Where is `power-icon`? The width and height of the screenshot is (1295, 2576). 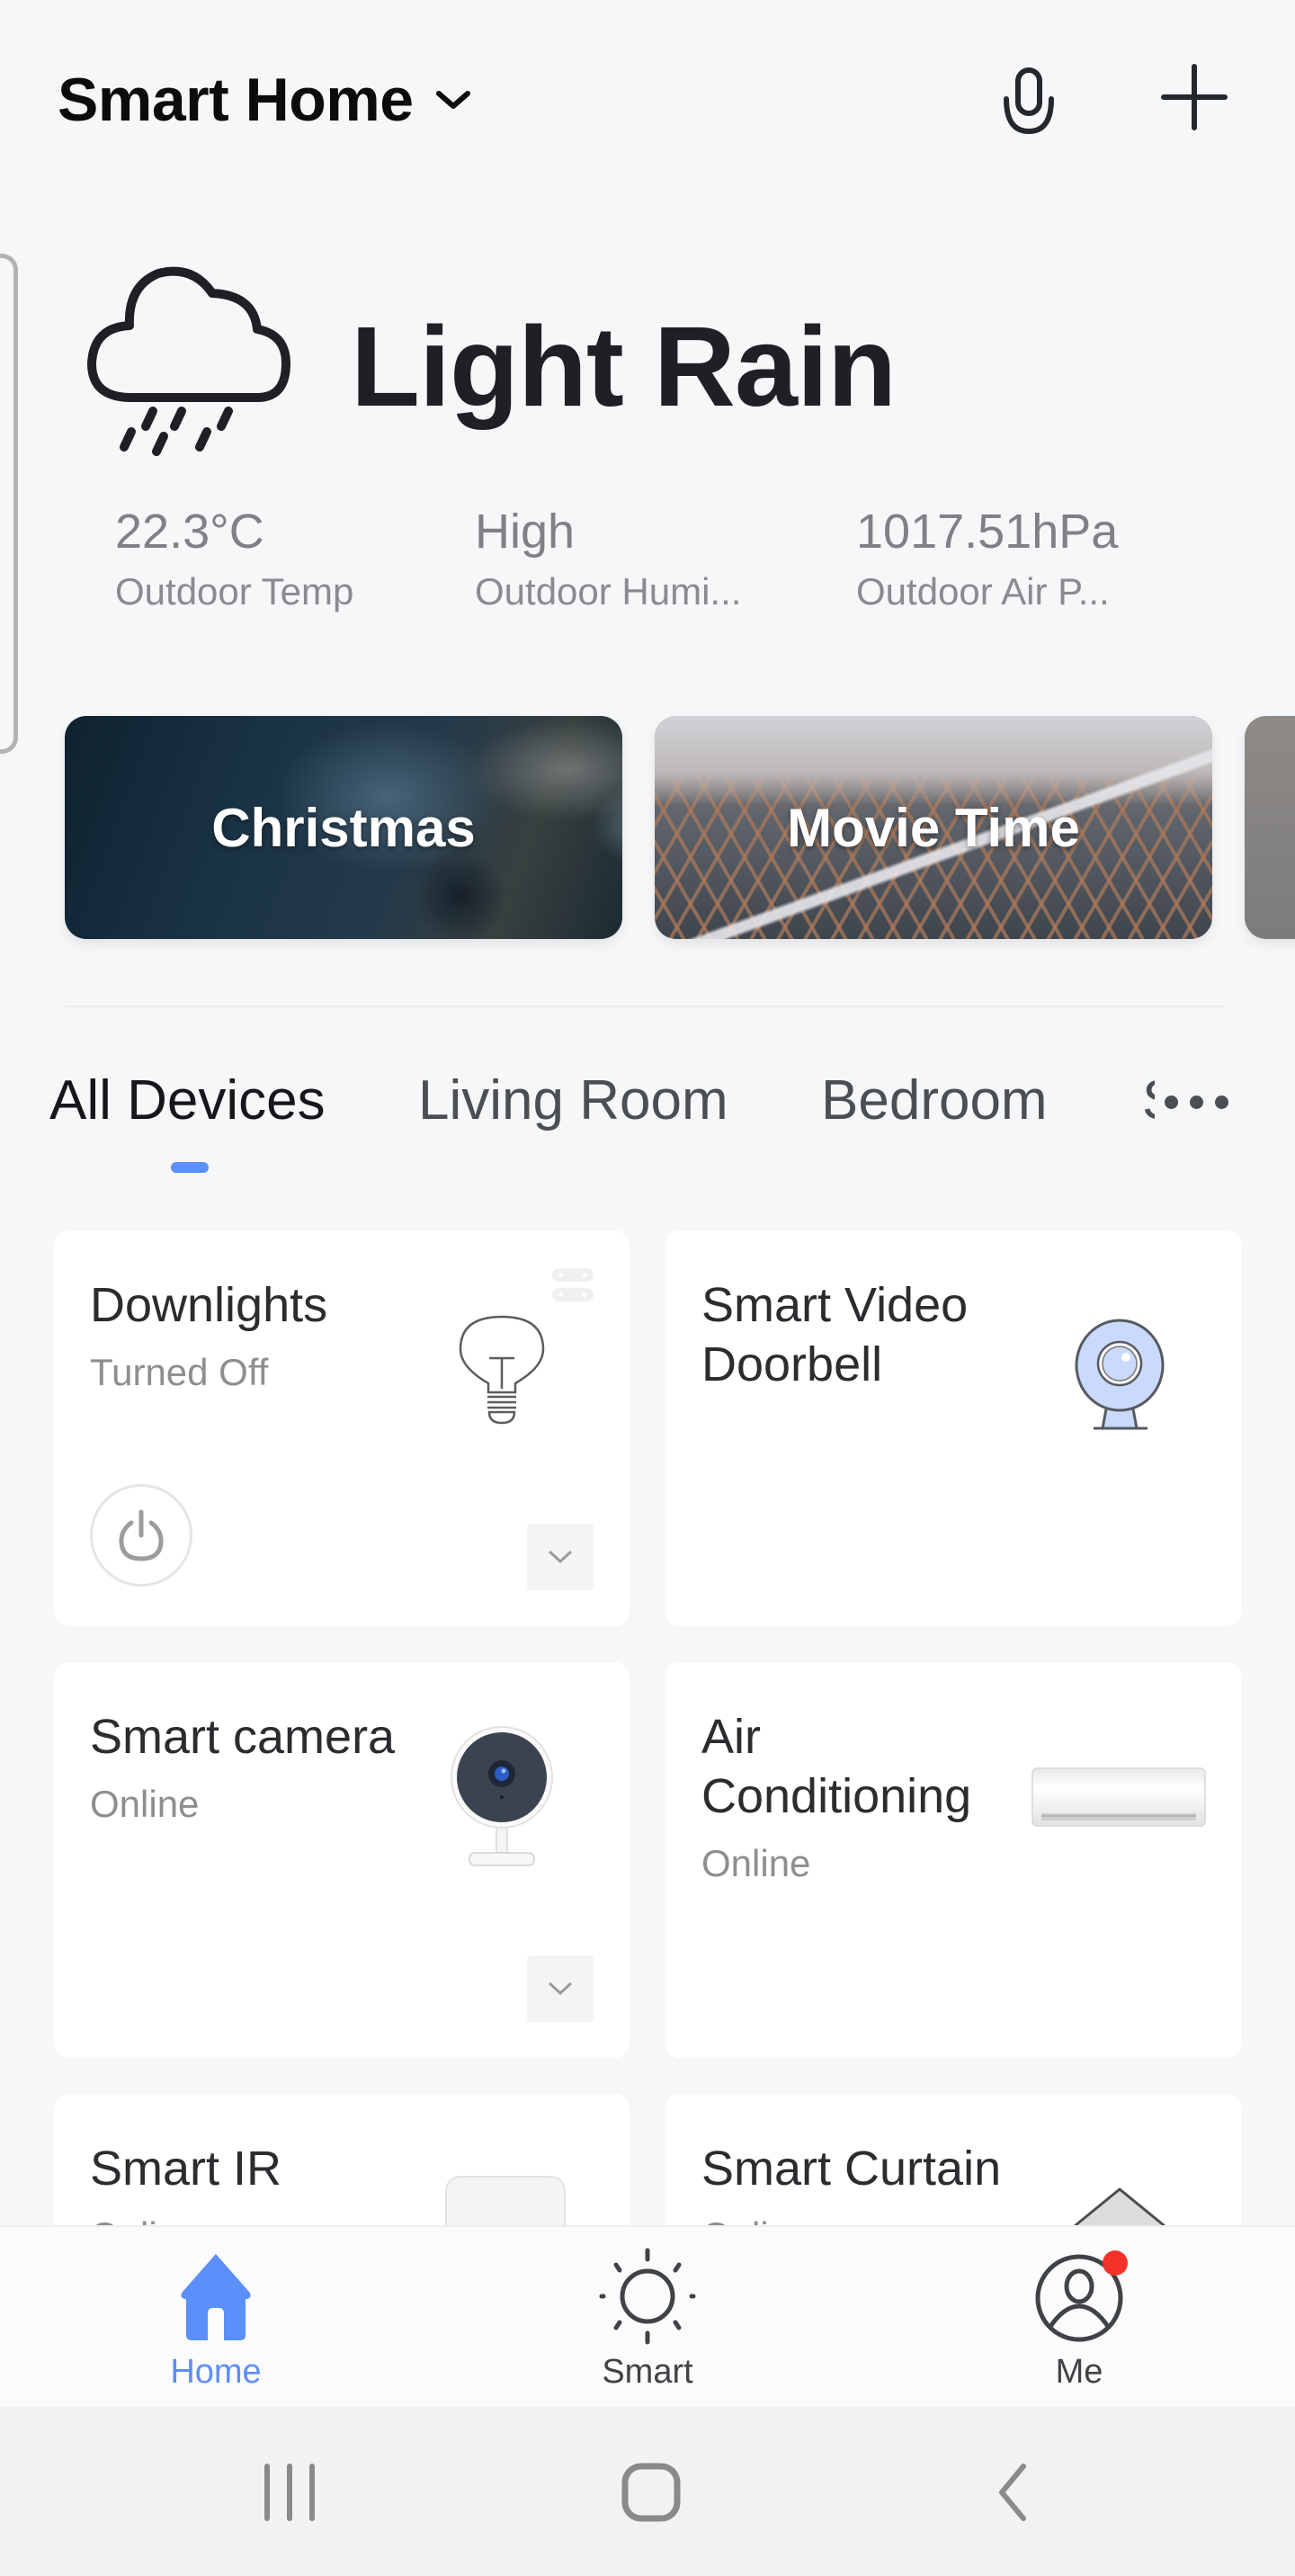 power-icon is located at coordinates (141, 1535).